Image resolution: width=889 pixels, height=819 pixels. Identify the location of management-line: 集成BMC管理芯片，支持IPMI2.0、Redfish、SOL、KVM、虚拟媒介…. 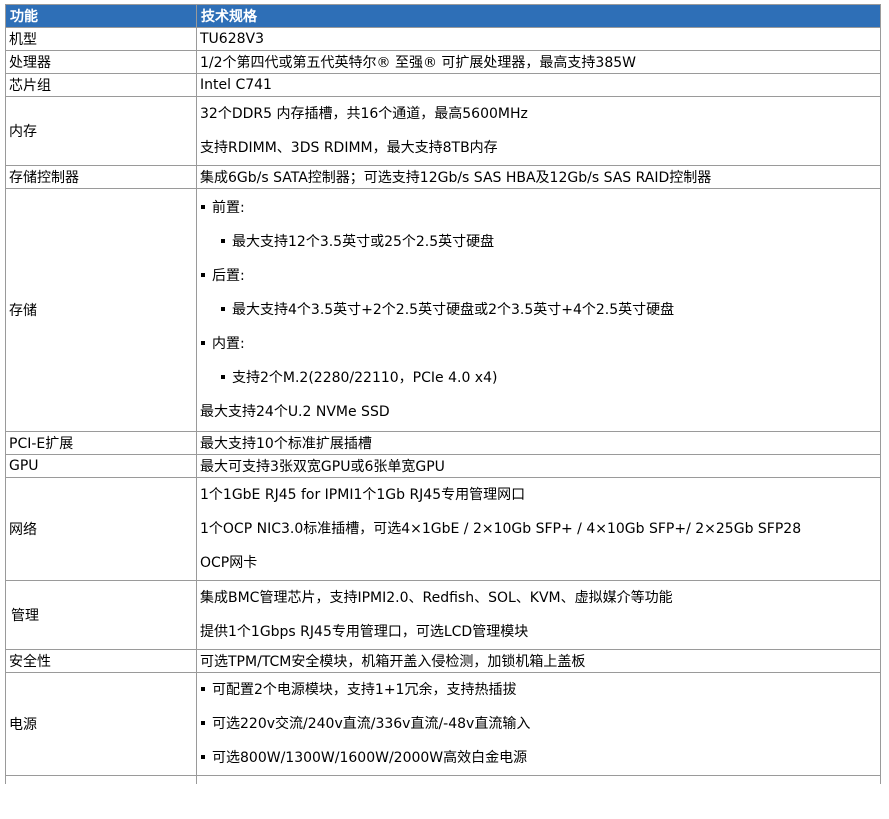
(436, 598).